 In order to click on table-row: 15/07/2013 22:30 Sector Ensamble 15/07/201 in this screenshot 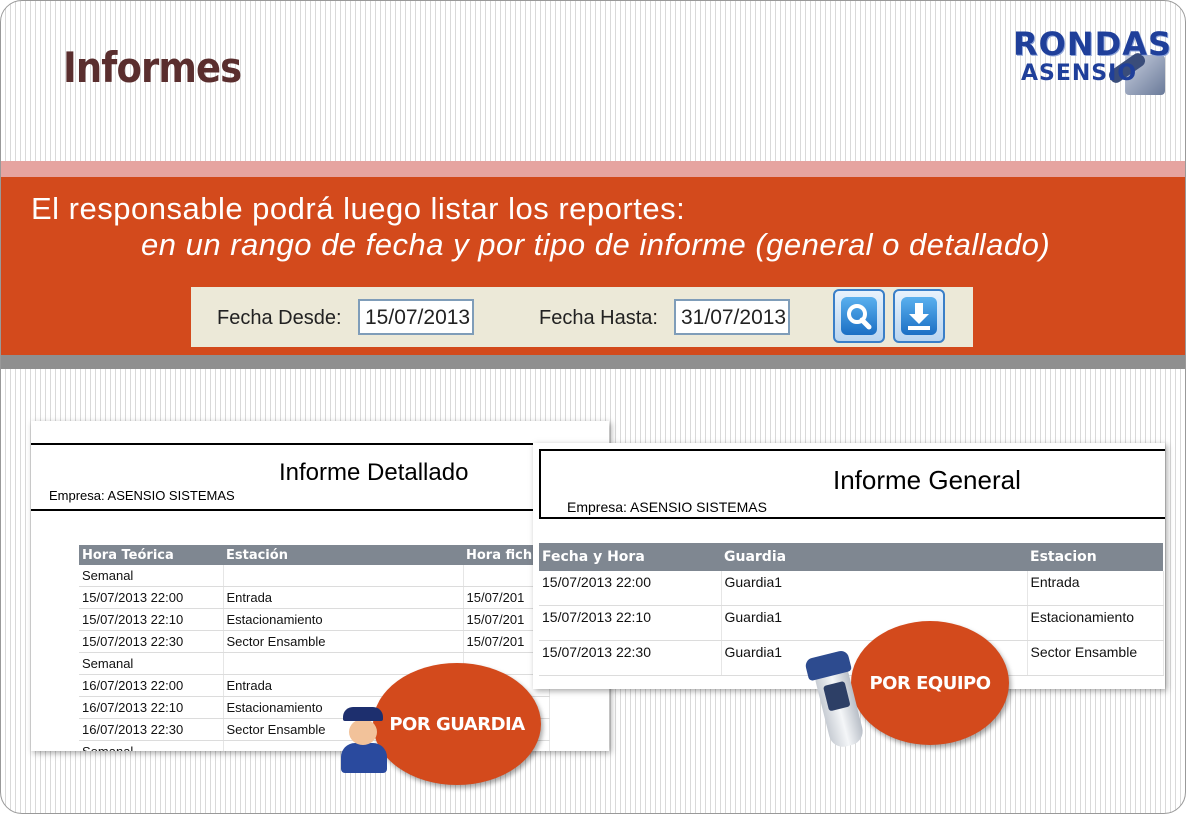, I will do `click(314, 641)`.